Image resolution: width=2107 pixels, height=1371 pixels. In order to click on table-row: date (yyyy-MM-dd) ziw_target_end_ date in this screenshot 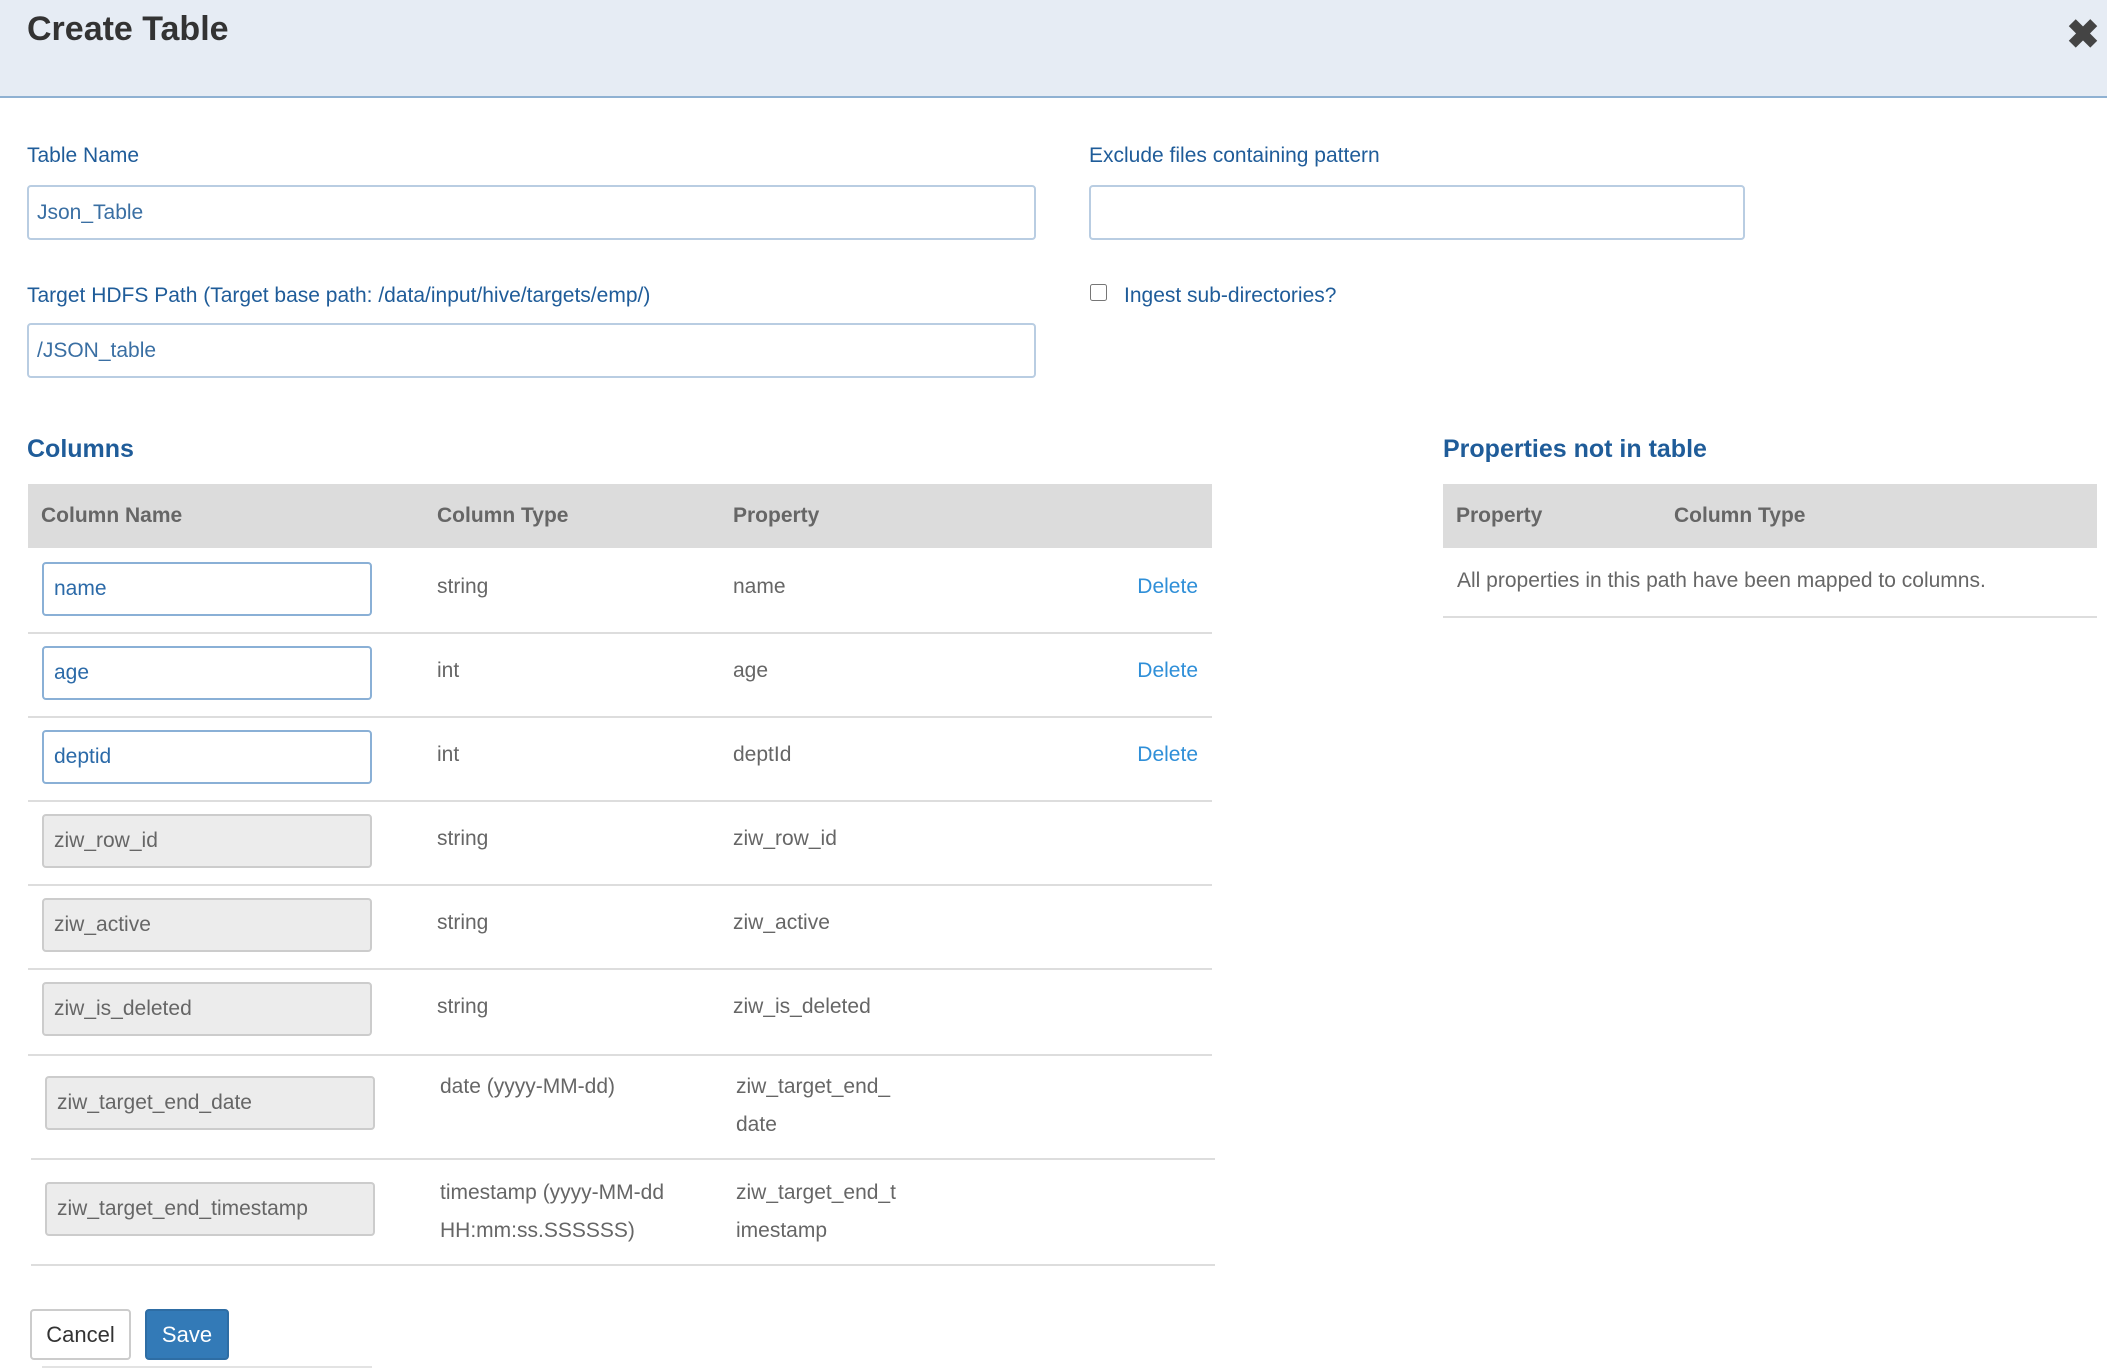, I will do `click(623, 1107)`.